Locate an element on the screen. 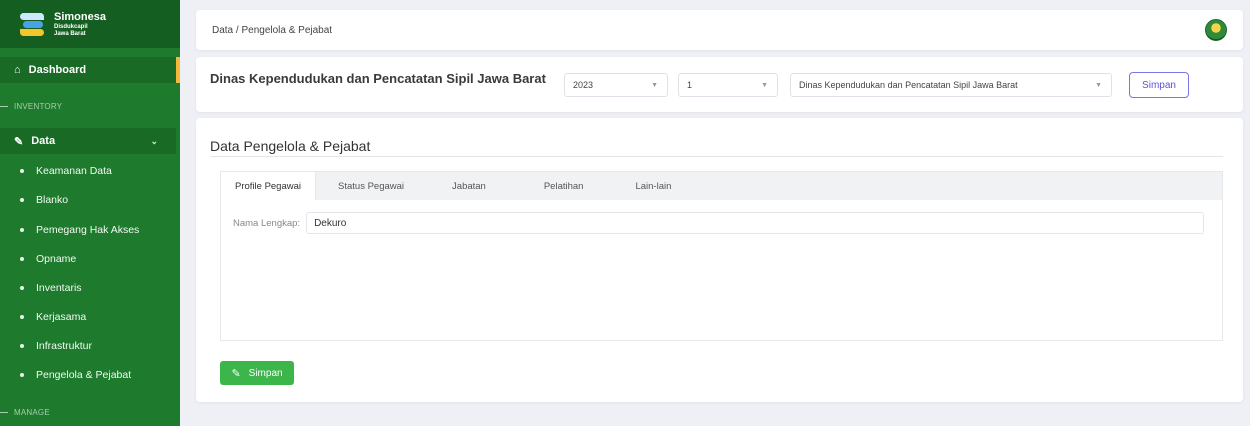 This screenshot has height=426, width=1250. filter-save-button: Simpan is located at coordinates (1159, 85).